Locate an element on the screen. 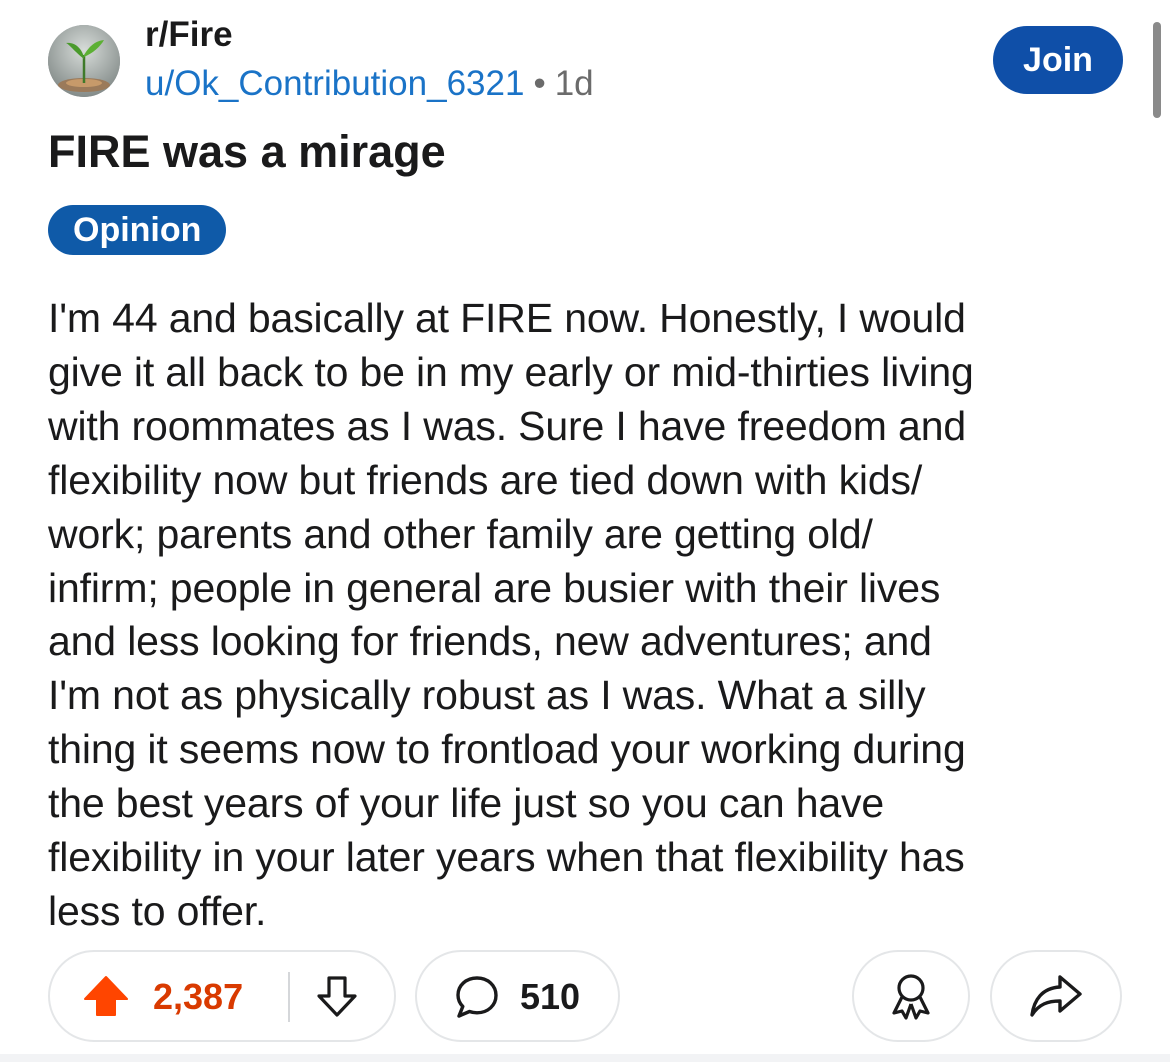 The height and width of the screenshot is (1062, 1170). post-meta: u/Ok_Contribution_6321 • 1d is located at coordinates (369, 84).